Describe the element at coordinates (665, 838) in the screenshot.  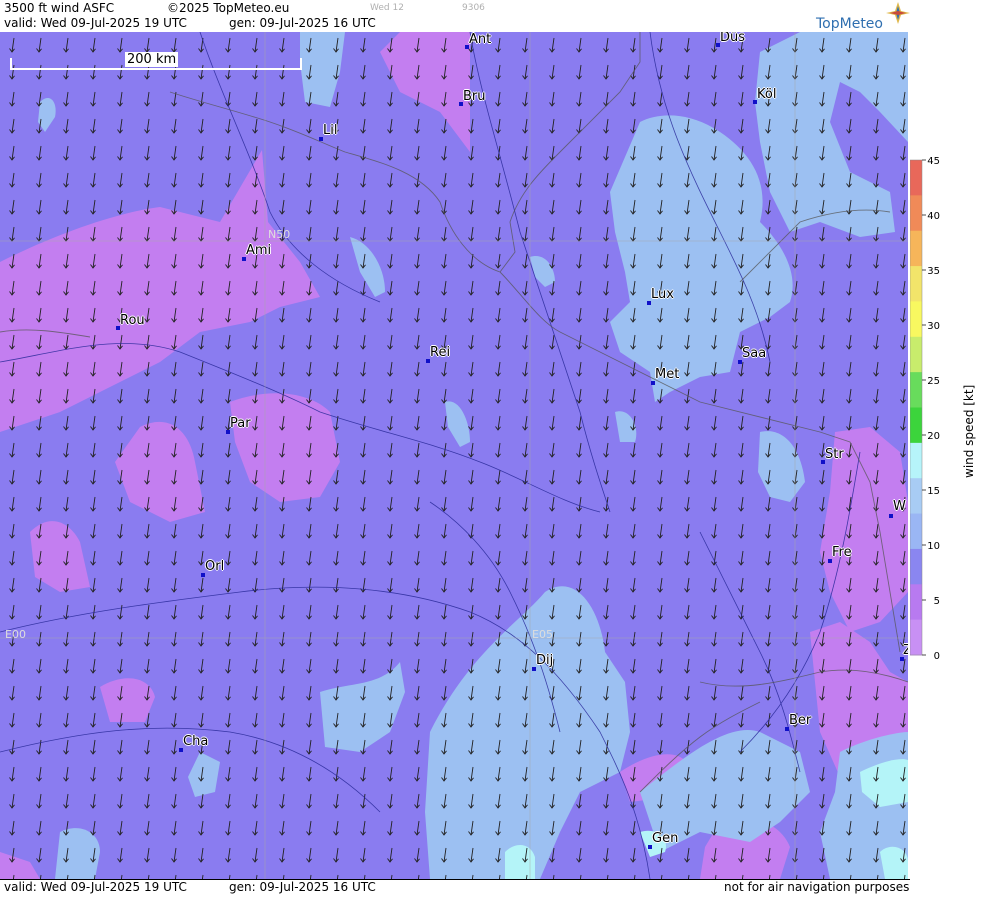
I see `city-label: Gen` at that location.